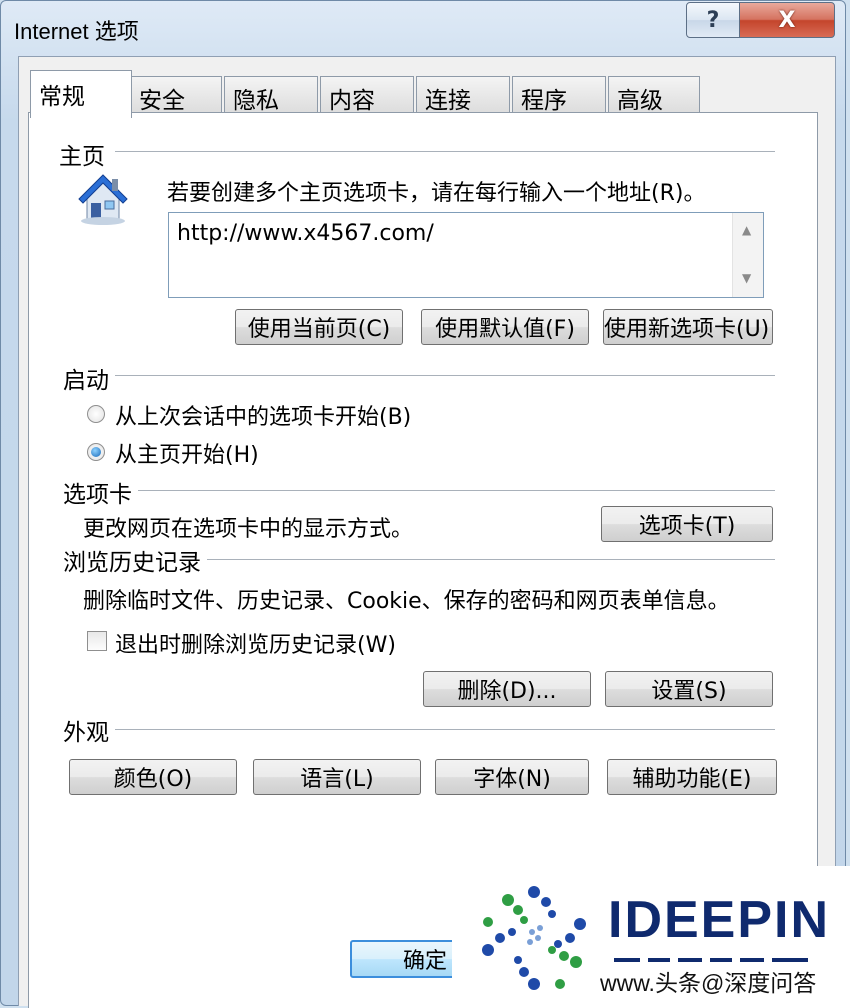  Describe the element at coordinates (100, 492) in the screenshot. I see `tabs-group-heading: 选项卡` at that location.